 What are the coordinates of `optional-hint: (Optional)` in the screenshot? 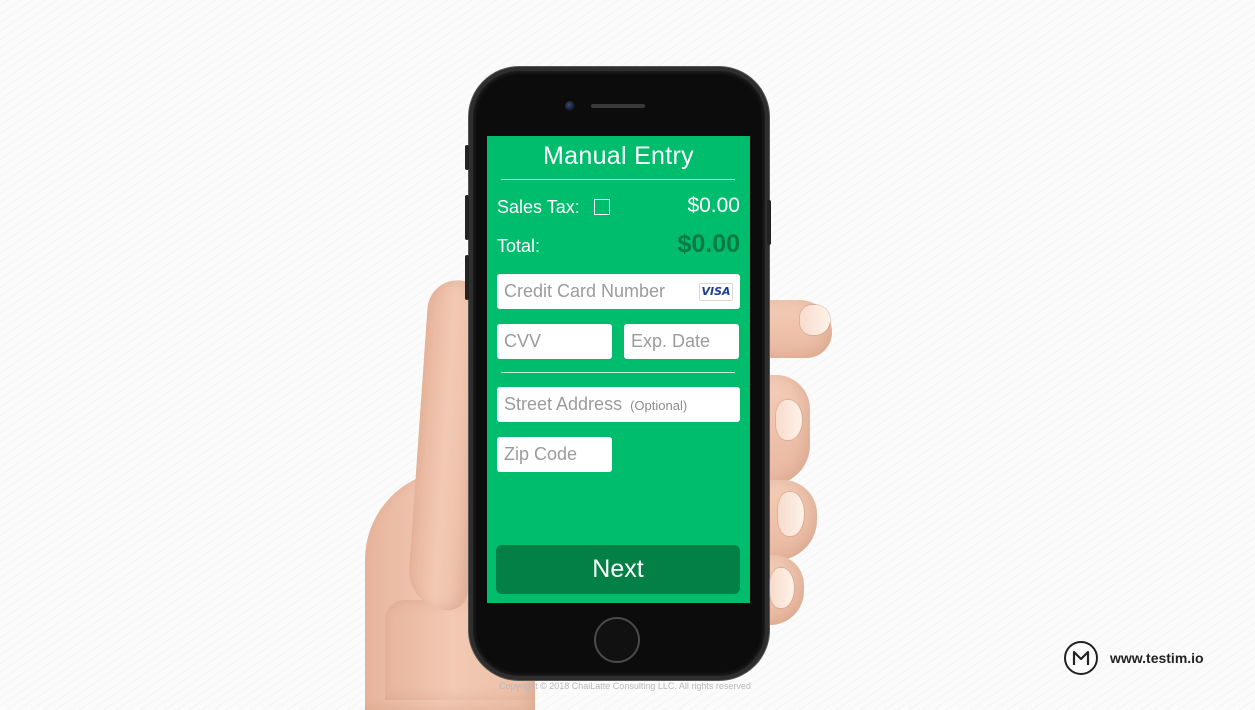 It's located at (659, 405).